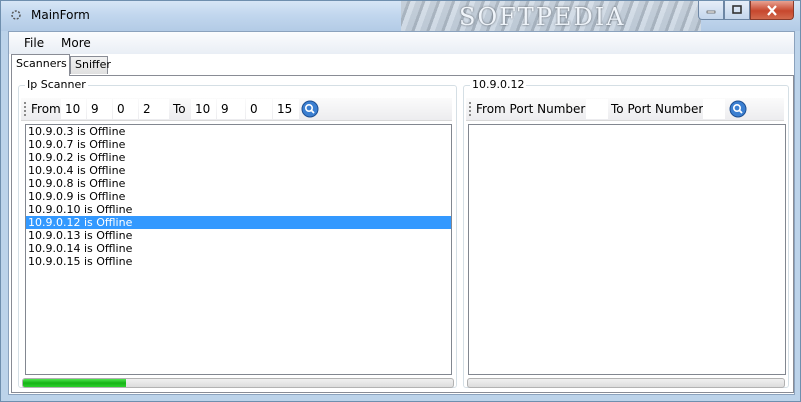 The image size is (801, 402). Describe the element at coordinates (238, 157) in the screenshot. I see `list-item: 10.9.0.2 is Offline` at that location.